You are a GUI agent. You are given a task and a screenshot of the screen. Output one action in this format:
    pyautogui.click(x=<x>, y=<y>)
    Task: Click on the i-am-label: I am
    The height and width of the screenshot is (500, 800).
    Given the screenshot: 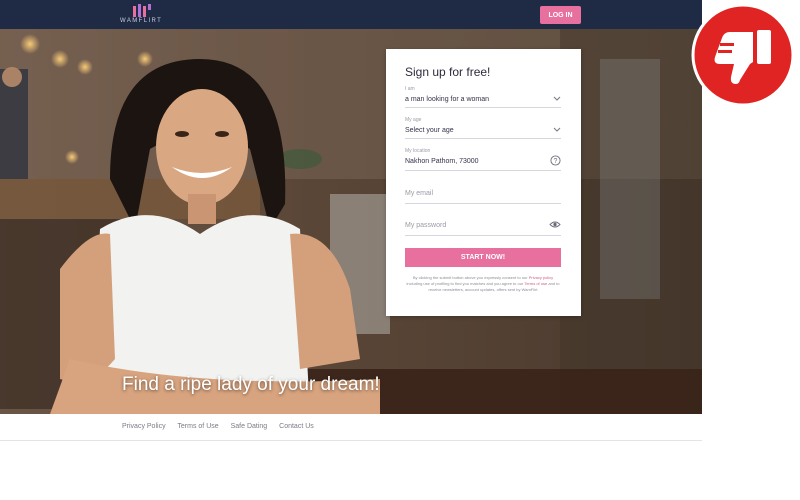 What is the action you would take?
    pyautogui.click(x=410, y=89)
    